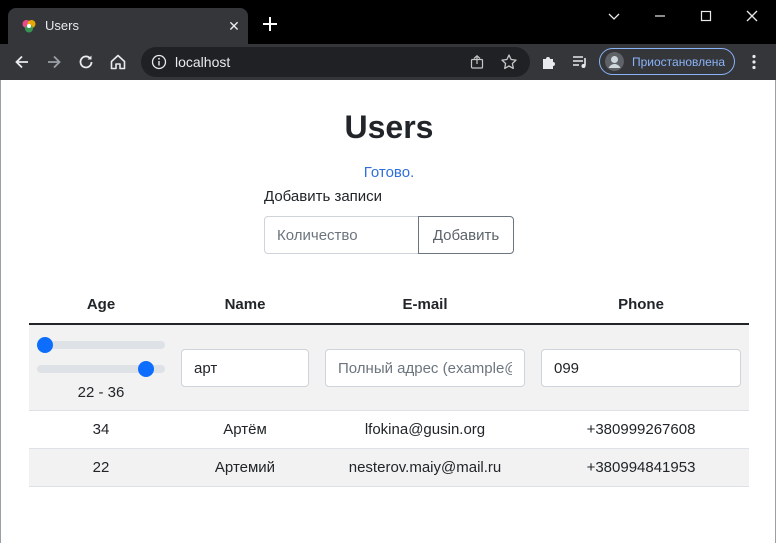 This screenshot has height=543, width=776. I want to click on home-icon, so click(118, 62).